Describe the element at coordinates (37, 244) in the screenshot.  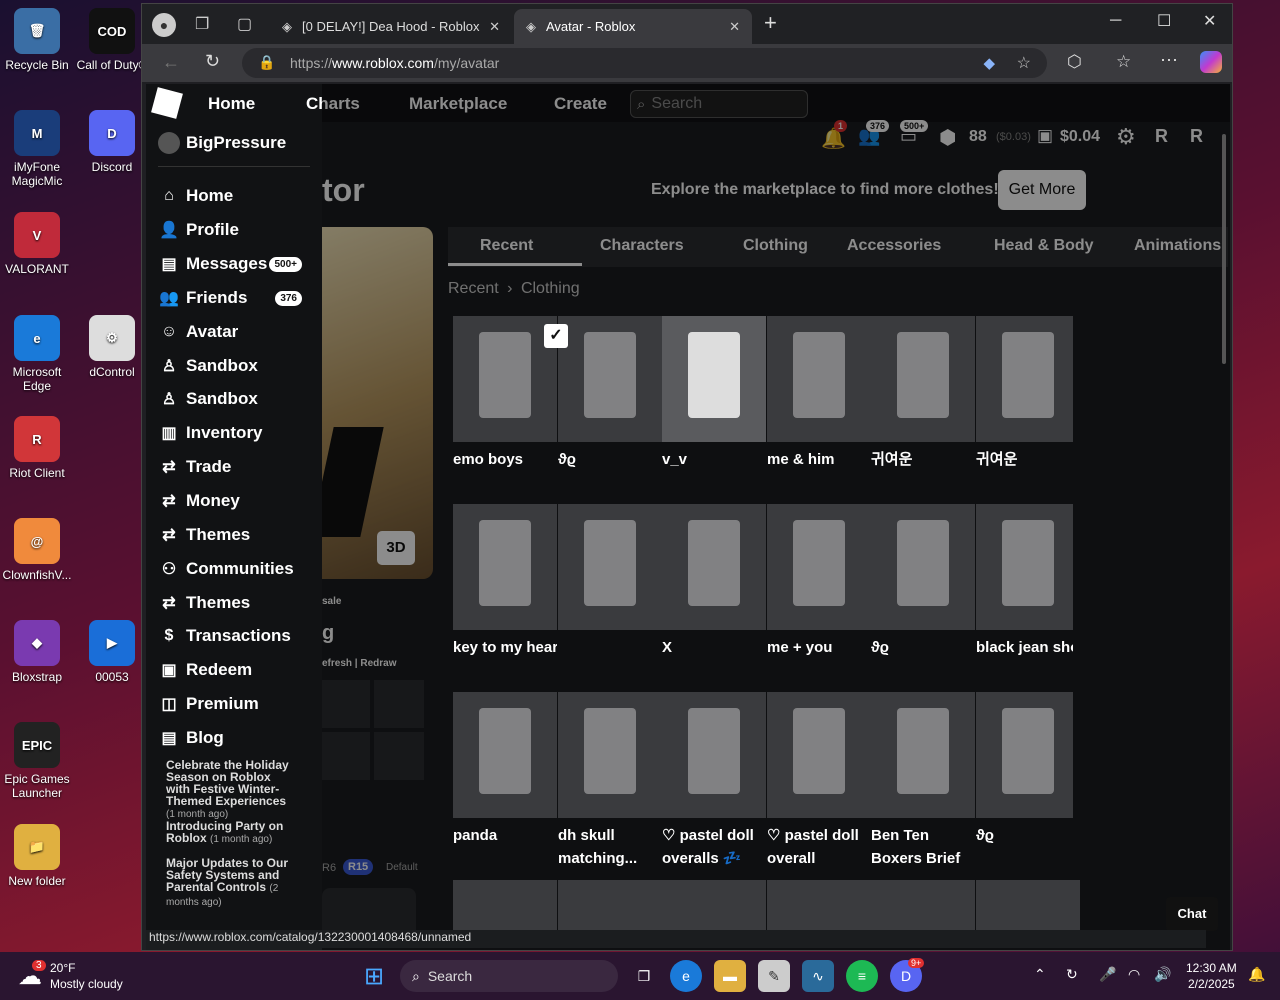
I see `desktop-icon: V VALORANT` at that location.